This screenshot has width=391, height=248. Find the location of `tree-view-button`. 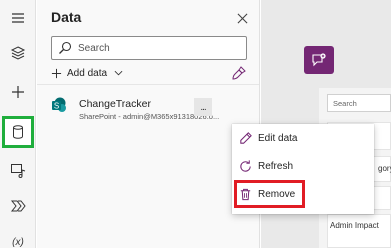

tree-view-button is located at coordinates (18, 53).